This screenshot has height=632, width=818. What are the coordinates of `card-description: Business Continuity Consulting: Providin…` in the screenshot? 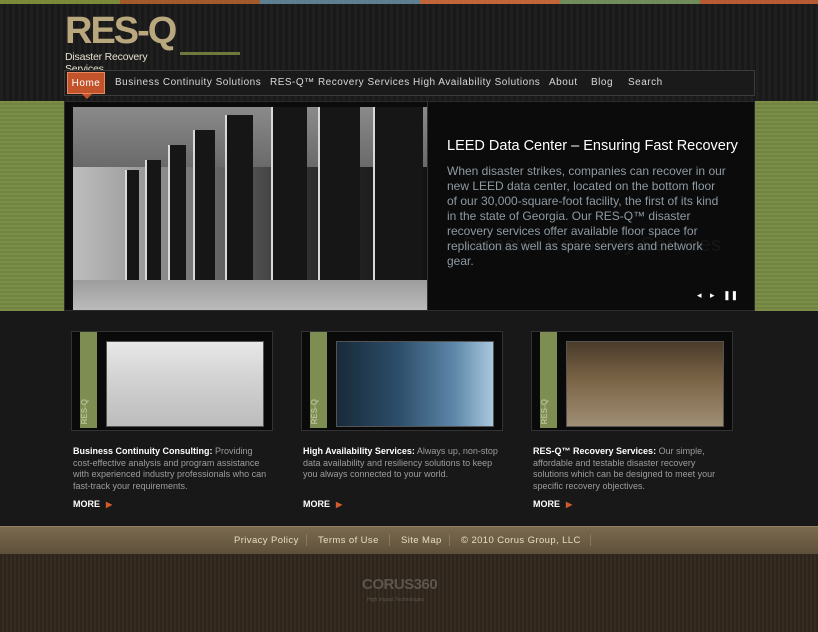 It's located at (170, 468).